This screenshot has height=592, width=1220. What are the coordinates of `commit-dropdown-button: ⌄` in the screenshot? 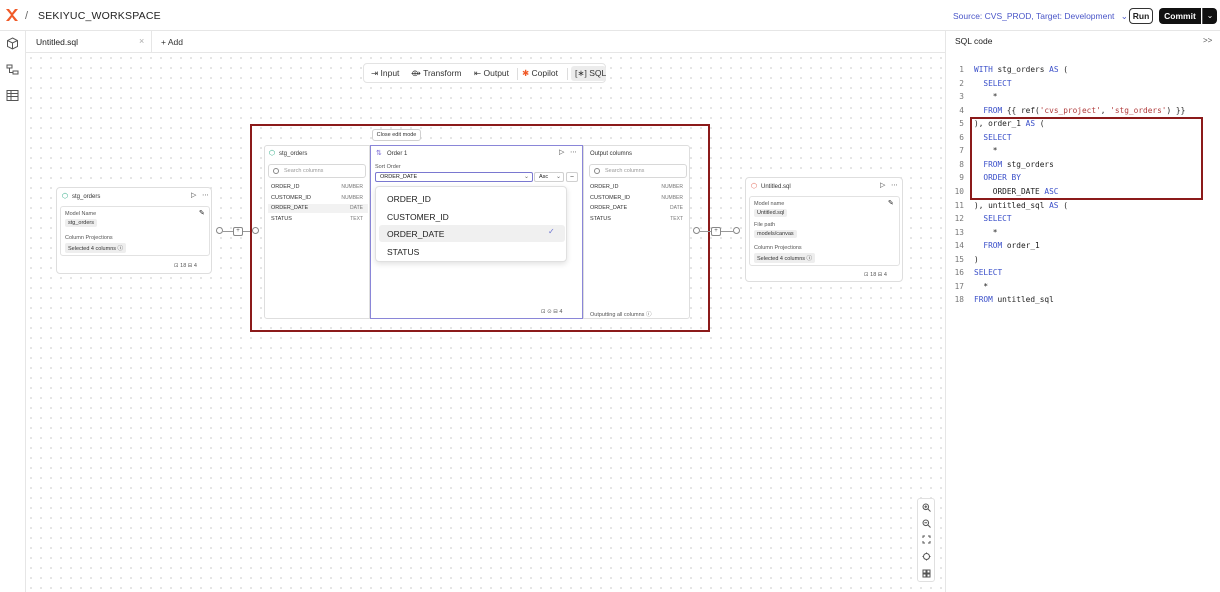 It's located at (1209, 16).